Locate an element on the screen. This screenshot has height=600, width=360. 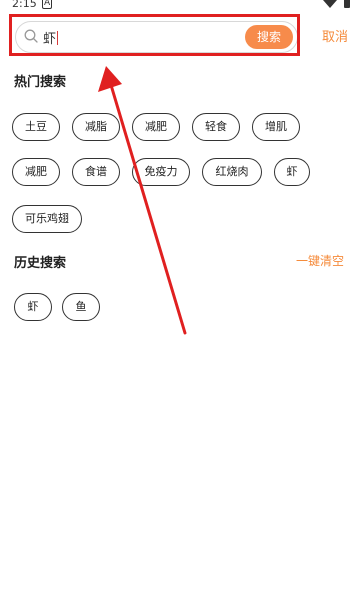
status-time: 2:15 is located at coordinates (24, 5).